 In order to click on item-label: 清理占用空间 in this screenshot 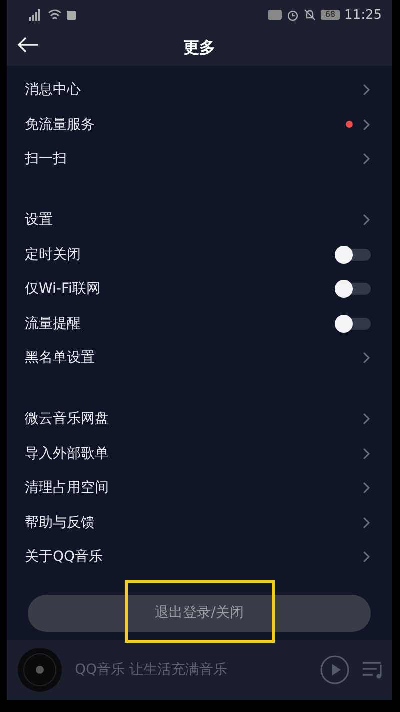, I will do `click(67, 488)`.